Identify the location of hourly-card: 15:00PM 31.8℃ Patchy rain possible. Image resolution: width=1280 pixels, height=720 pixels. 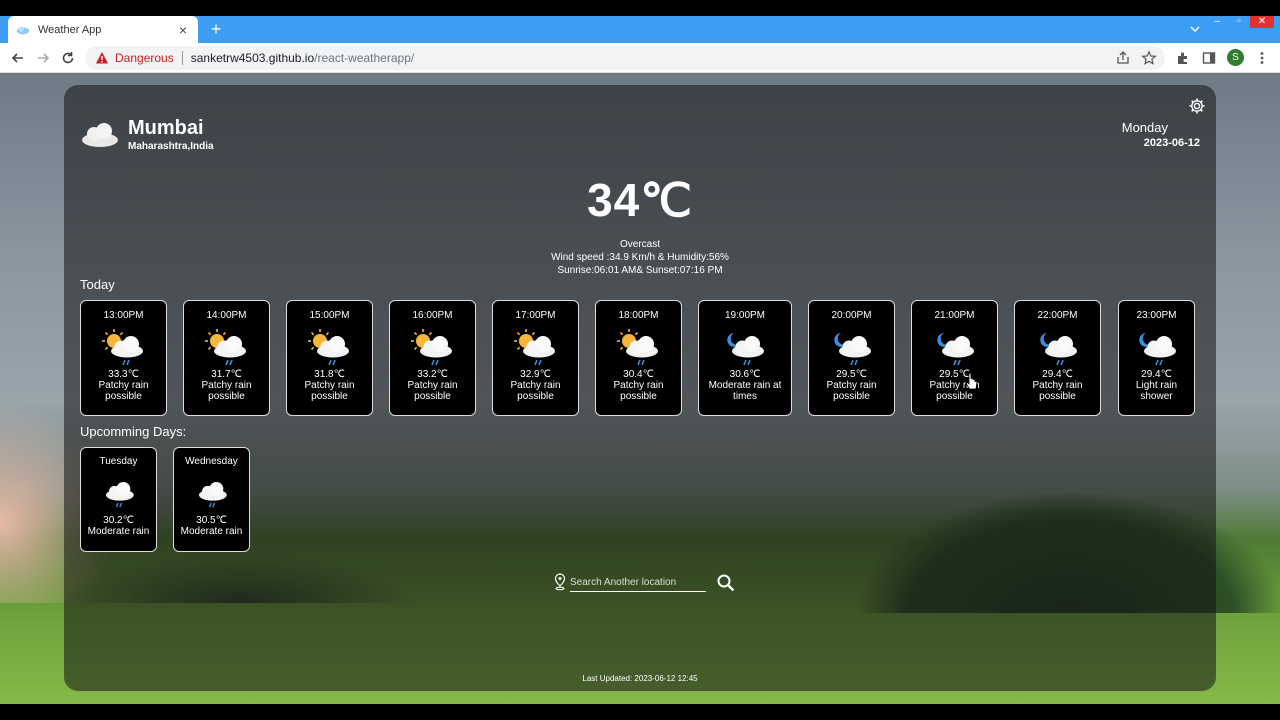
(329, 358).